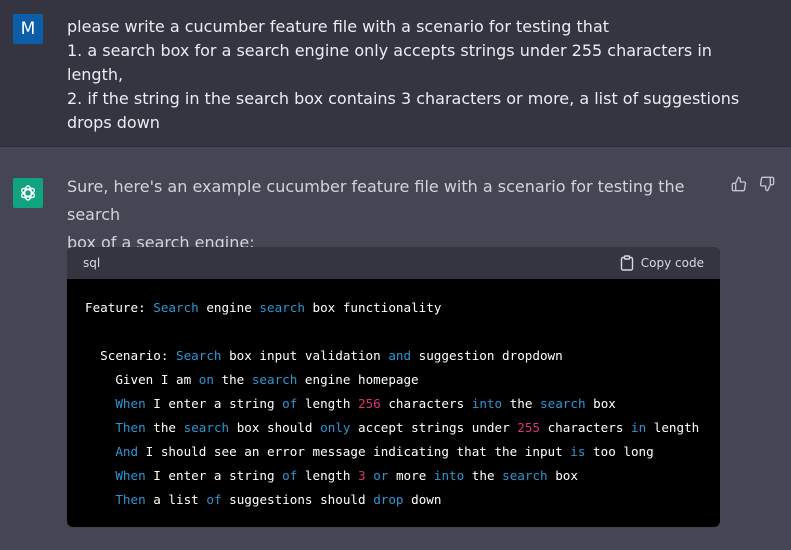 The height and width of the screenshot is (550, 791). Describe the element at coordinates (92, 263) in the screenshot. I see `code-language-label: sql` at that location.